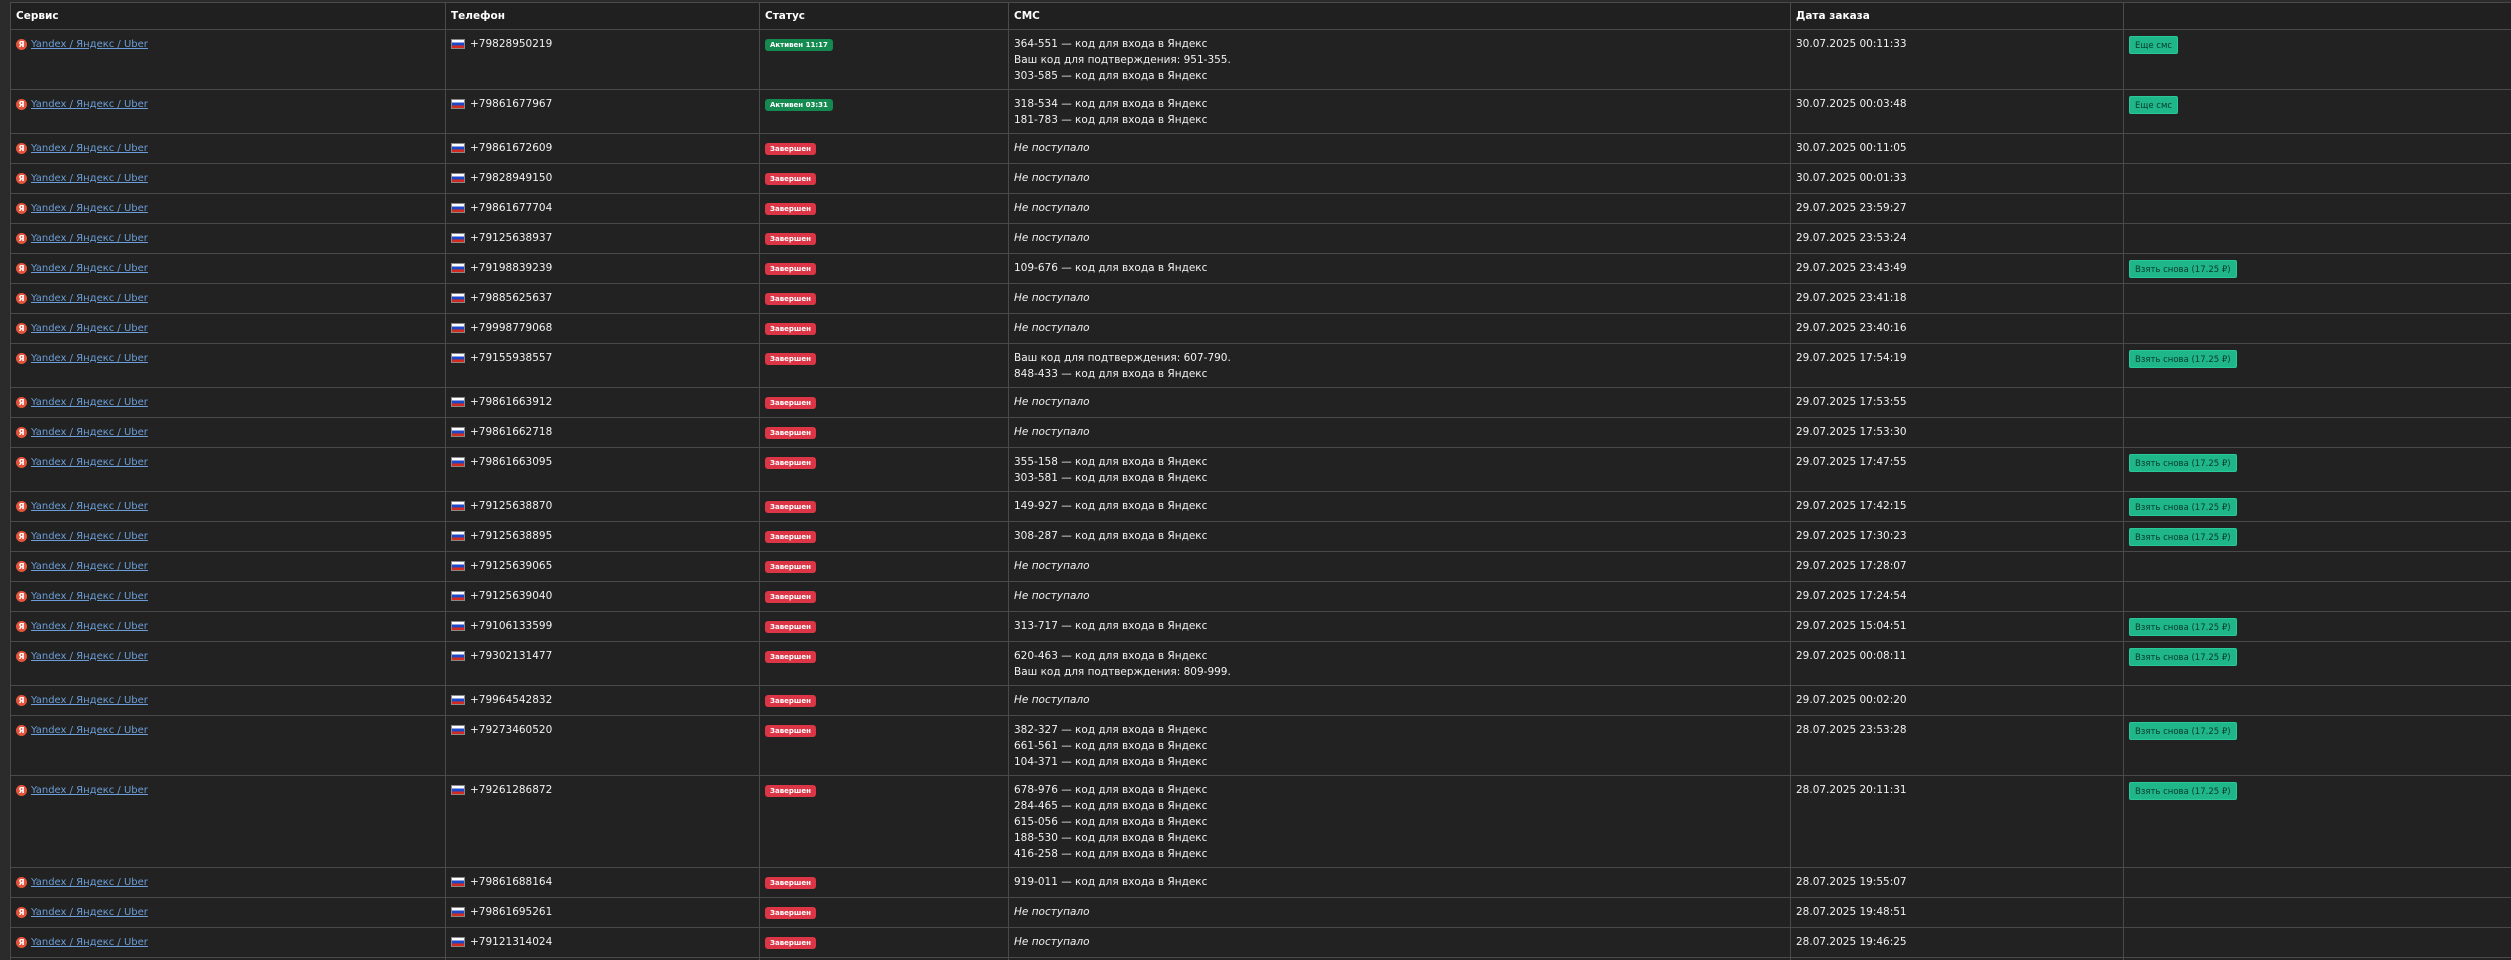 This screenshot has width=2511, height=960. What do you see at coordinates (1957, 506) in the screenshot?
I see `date-cell: 29.07.2025 17:42:15` at bounding box center [1957, 506].